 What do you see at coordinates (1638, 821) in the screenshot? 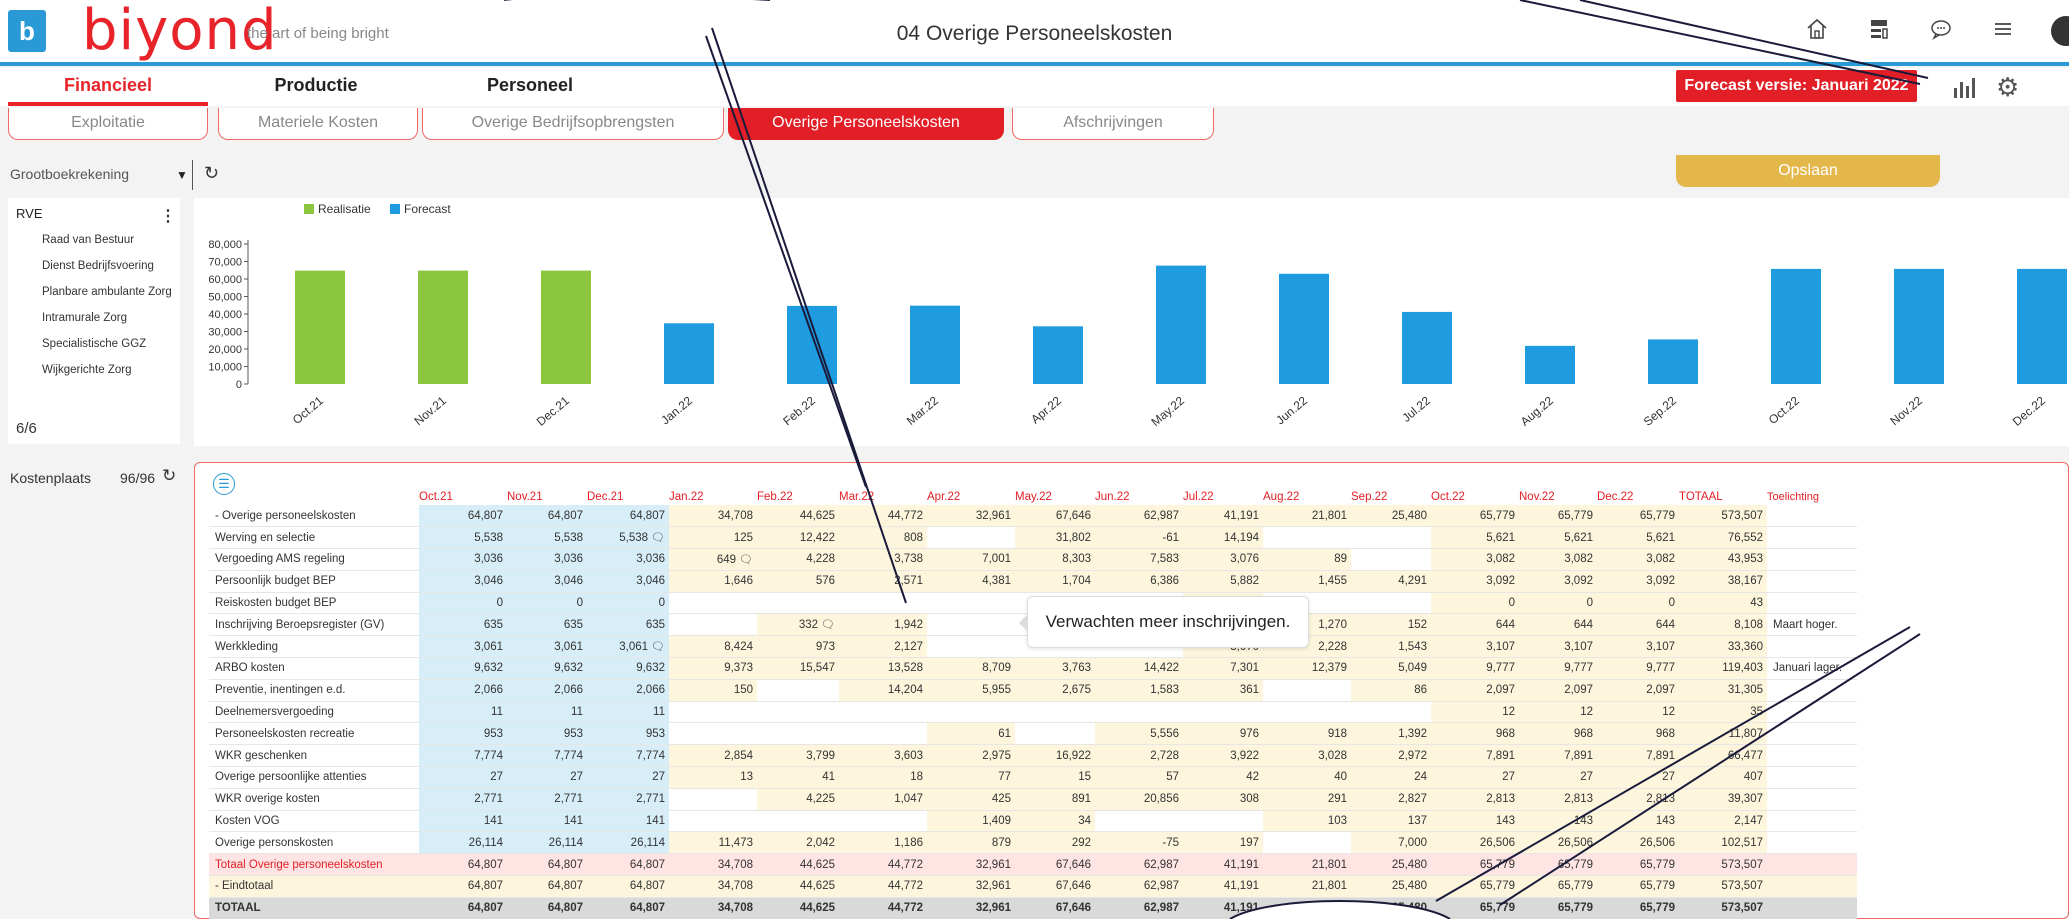
I see `table-cell: 143` at bounding box center [1638, 821].